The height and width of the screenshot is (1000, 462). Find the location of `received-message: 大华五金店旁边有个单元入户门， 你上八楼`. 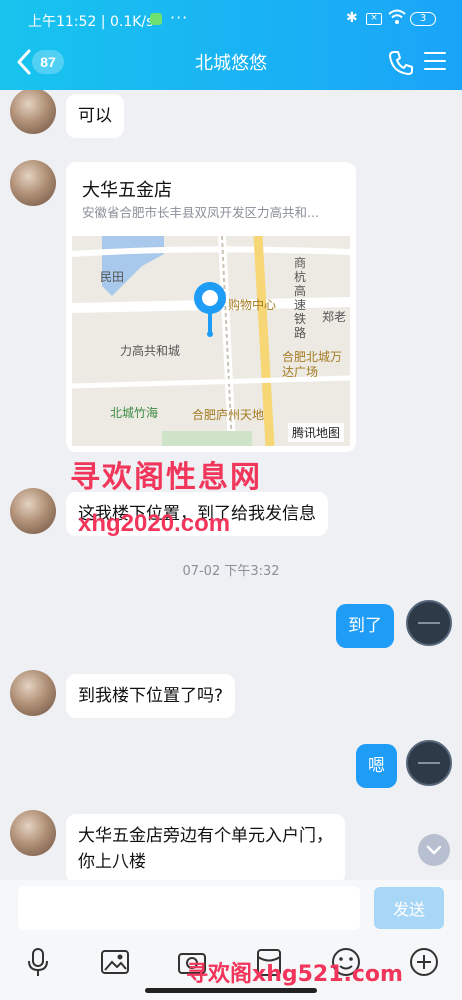

received-message: 大华五金店旁边有个单元入户门， 你上八楼 is located at coordinates (205, 847).